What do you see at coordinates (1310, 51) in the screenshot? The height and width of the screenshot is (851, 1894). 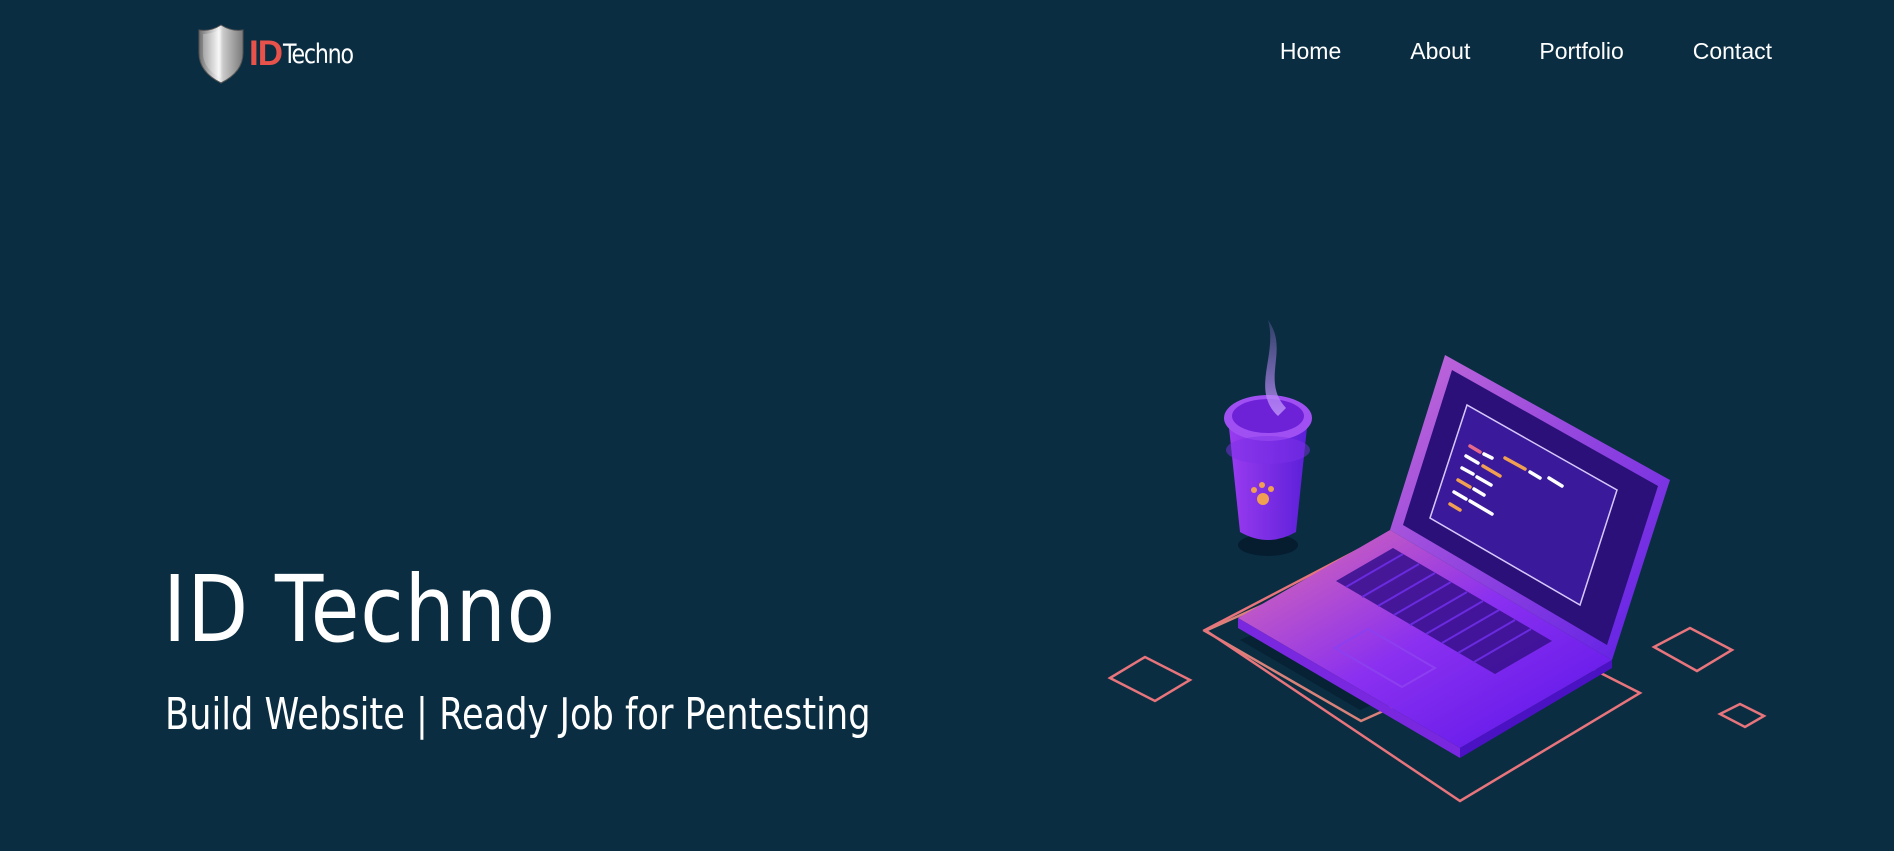 I see `nav-home: Home` at bounding box center [1310, 51].